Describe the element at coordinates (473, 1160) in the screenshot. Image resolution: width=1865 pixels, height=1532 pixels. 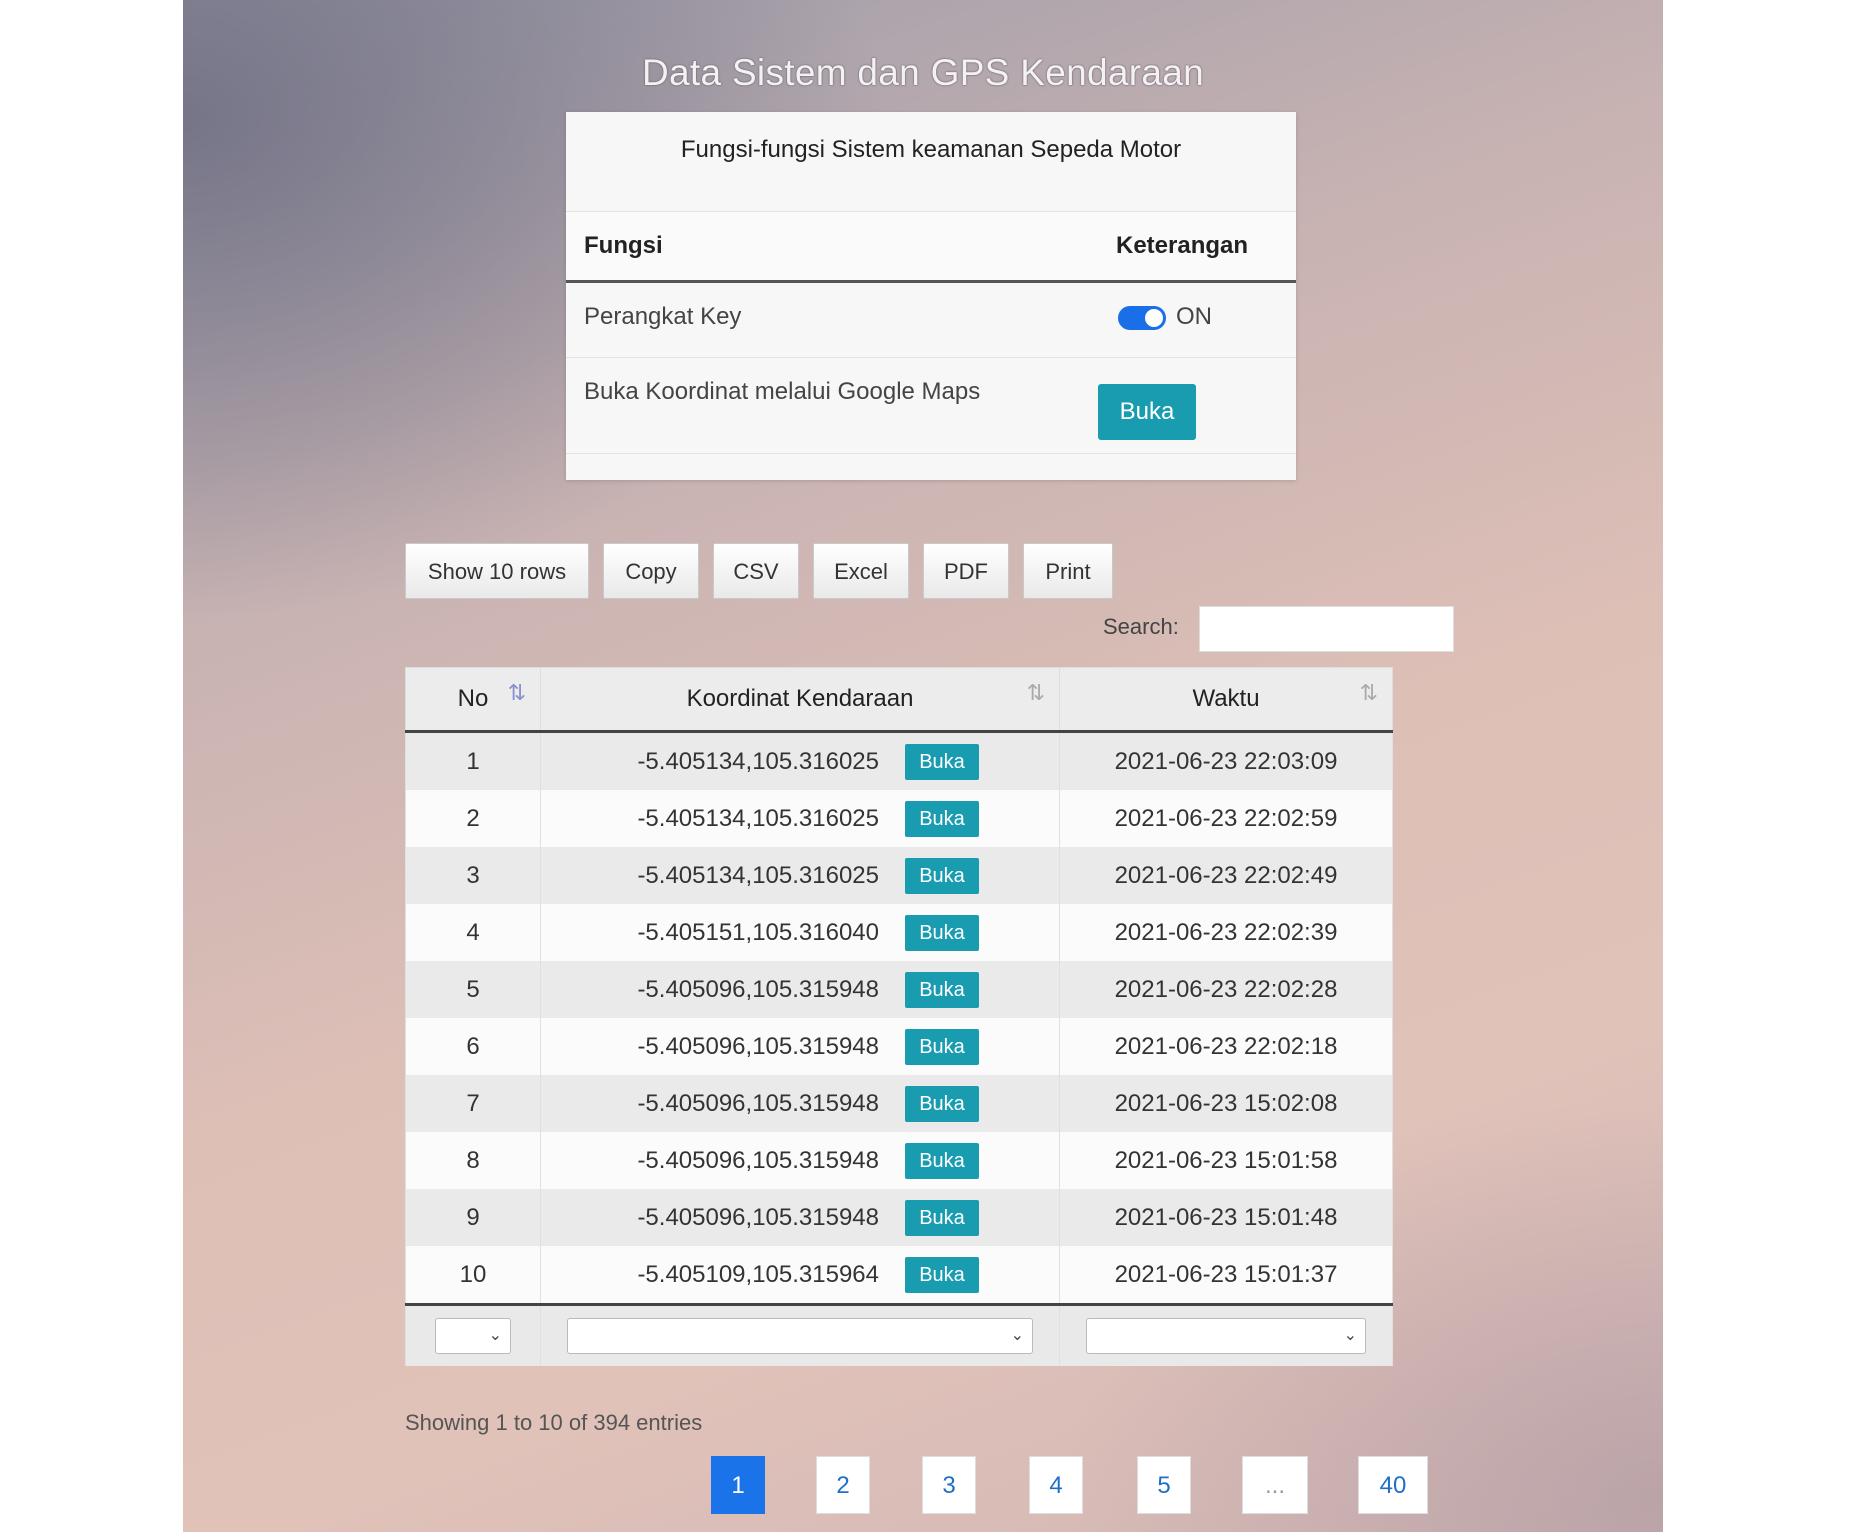
I see `cell-no: 8` at that location.